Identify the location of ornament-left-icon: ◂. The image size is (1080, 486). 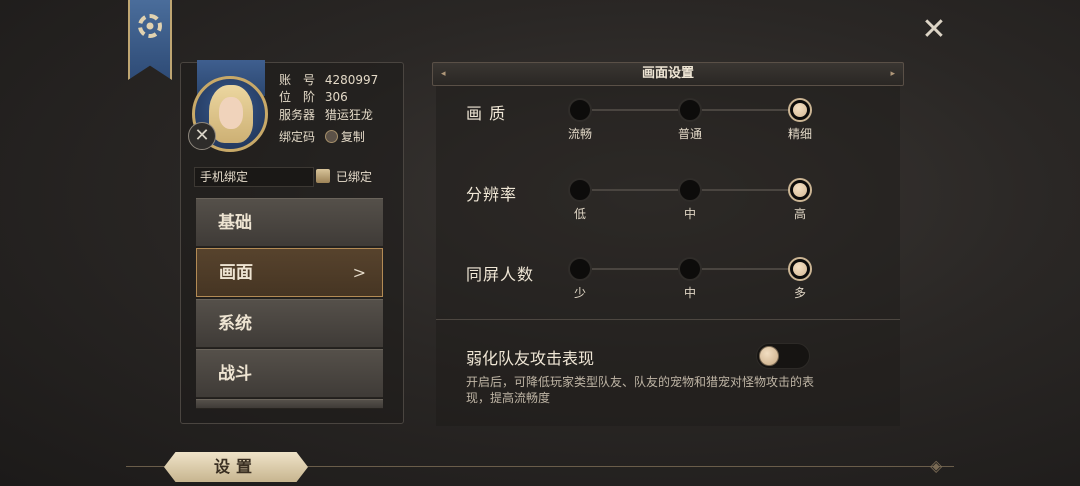
(443, 74).